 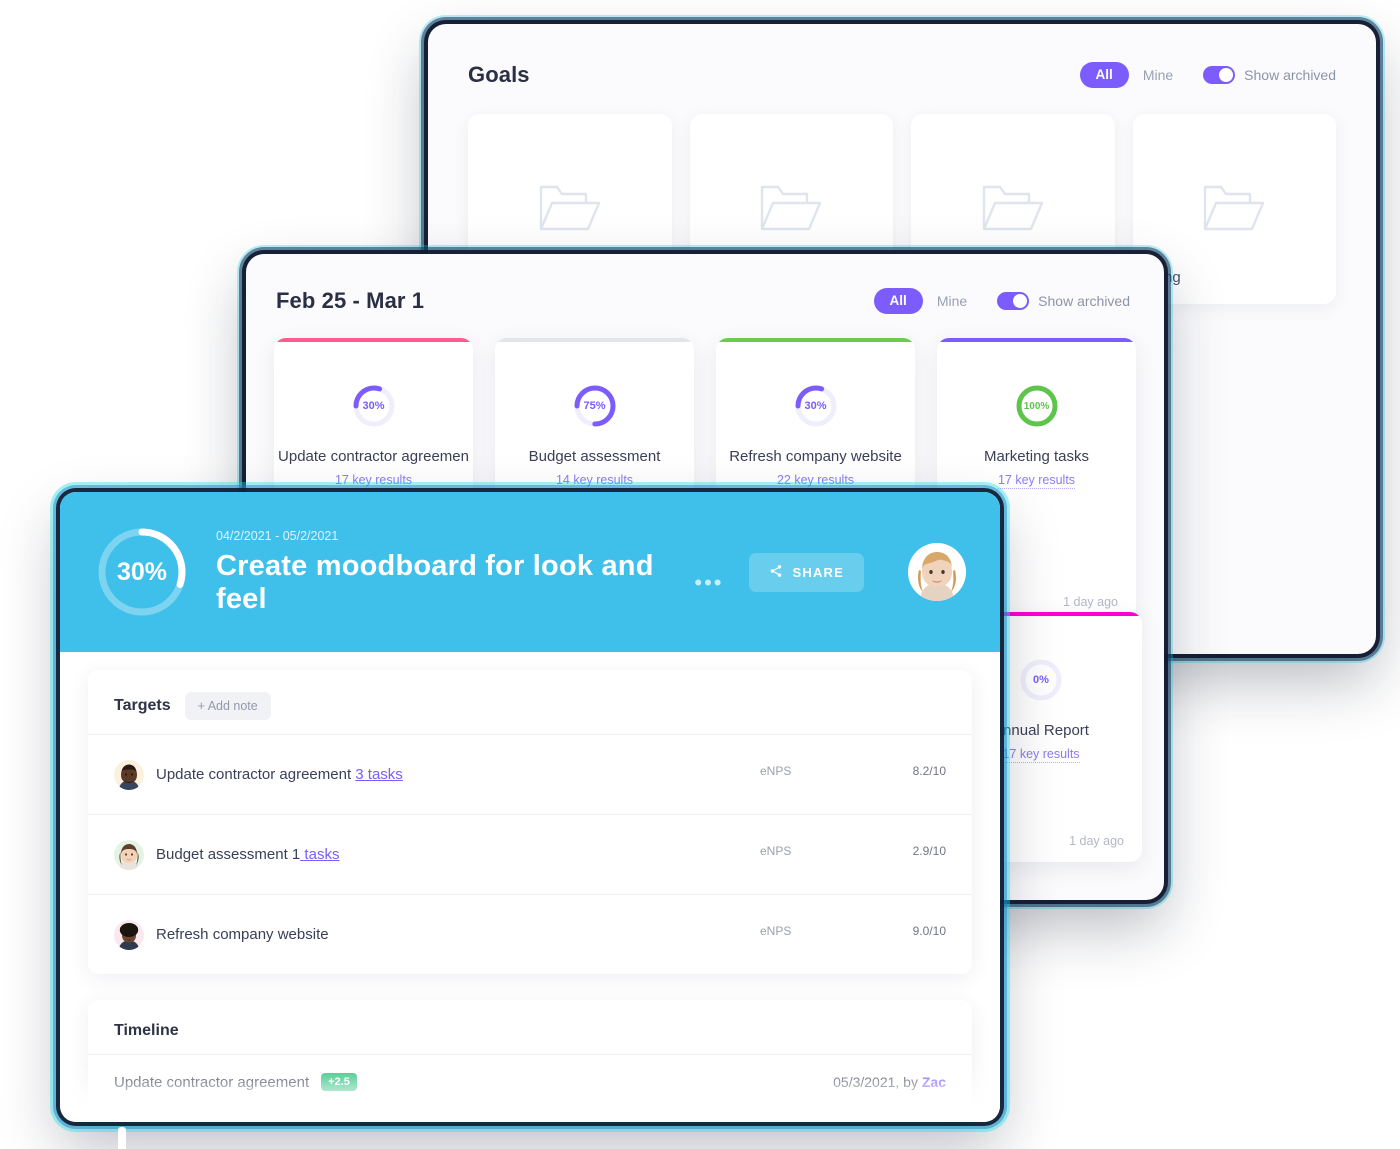 What do you see at coordinates (853, 931) in the screenshot?
I see `metric-header: eNPS 9.0/10` at bounding box center [853, 931].